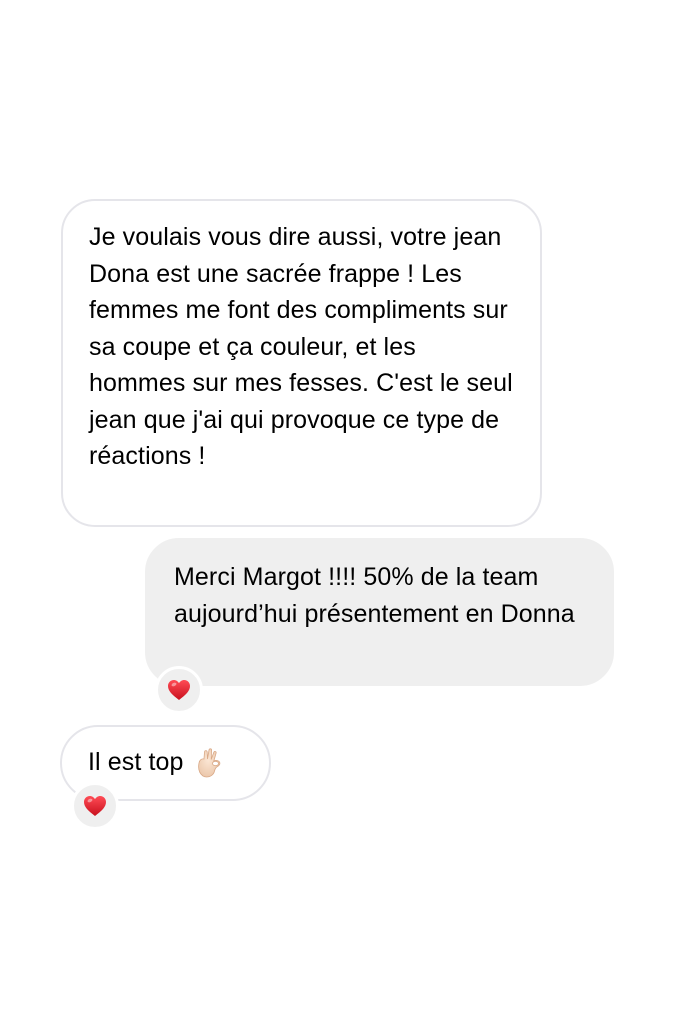  I want to click on message-text: Il est top, so click(136, 762).